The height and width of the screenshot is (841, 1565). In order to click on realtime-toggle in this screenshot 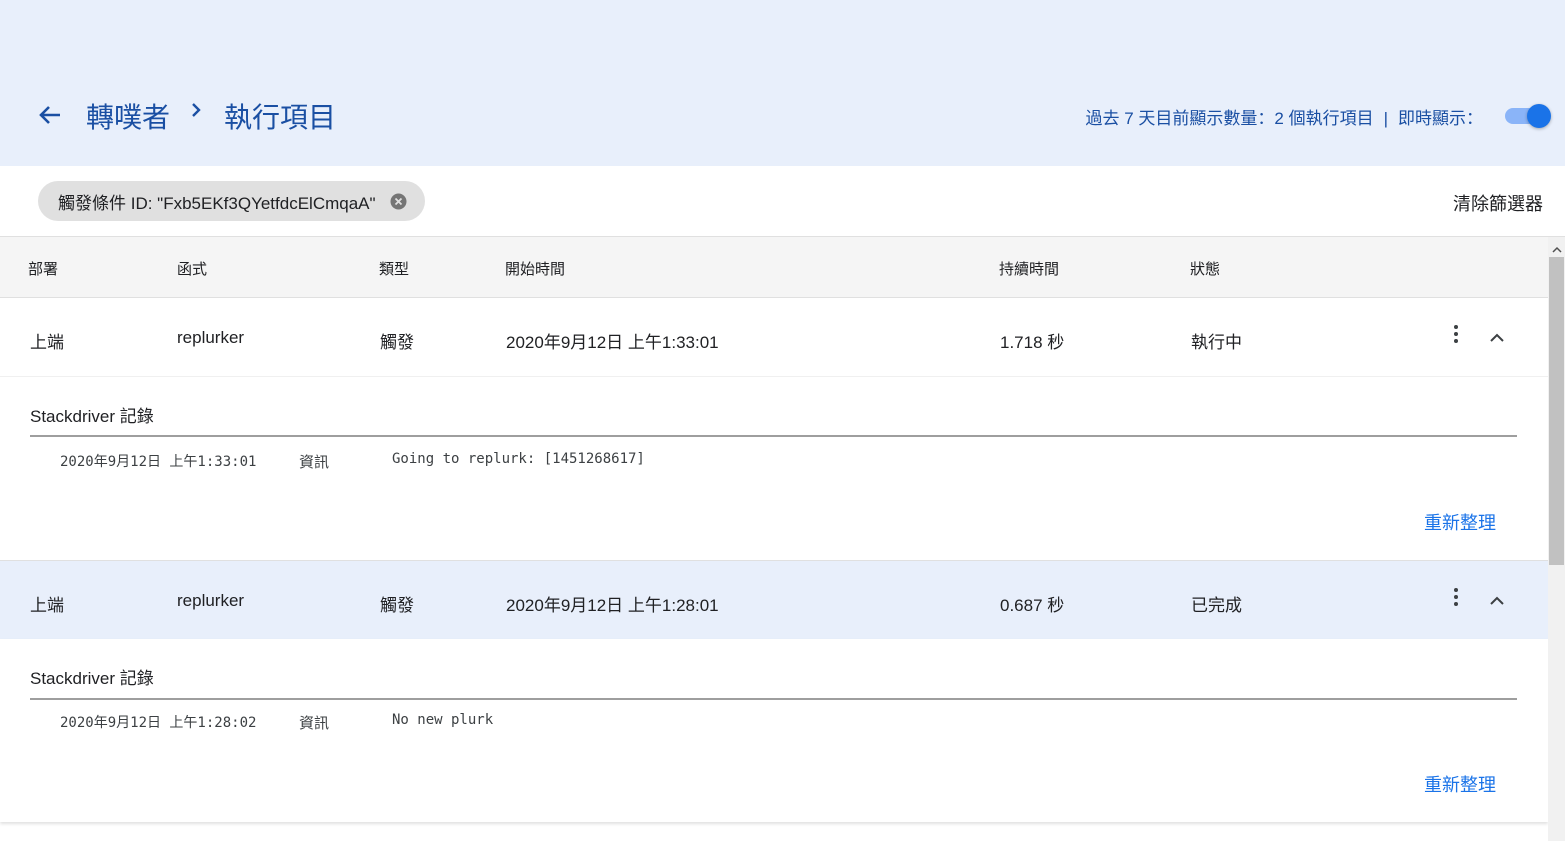, I will do `click(1528, 116)`.